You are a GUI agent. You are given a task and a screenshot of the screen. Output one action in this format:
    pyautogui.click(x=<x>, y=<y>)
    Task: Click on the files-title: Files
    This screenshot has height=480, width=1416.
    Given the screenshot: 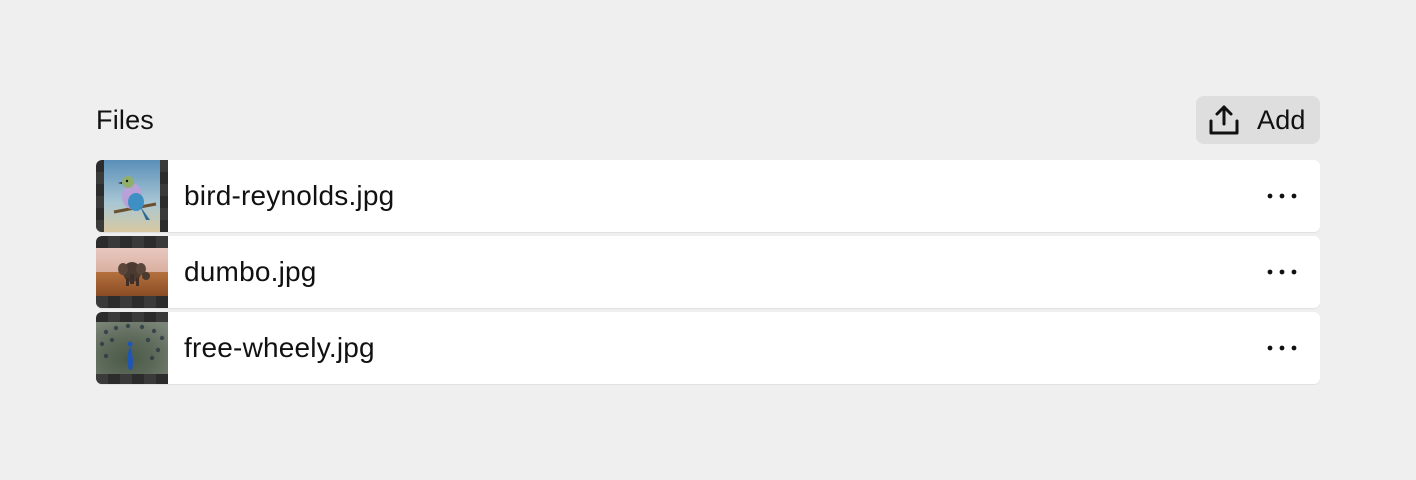 What is the action you would take?
    pyautogui.click(x=125, y=119)
    